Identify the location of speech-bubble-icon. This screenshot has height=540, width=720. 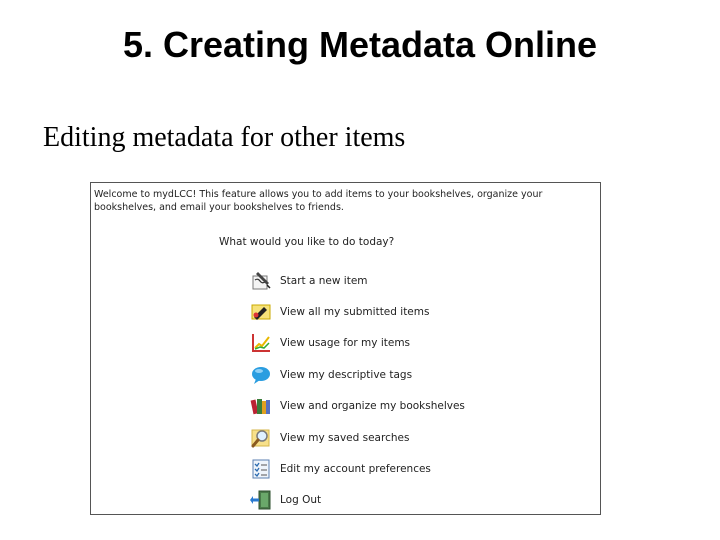
(261, 375).